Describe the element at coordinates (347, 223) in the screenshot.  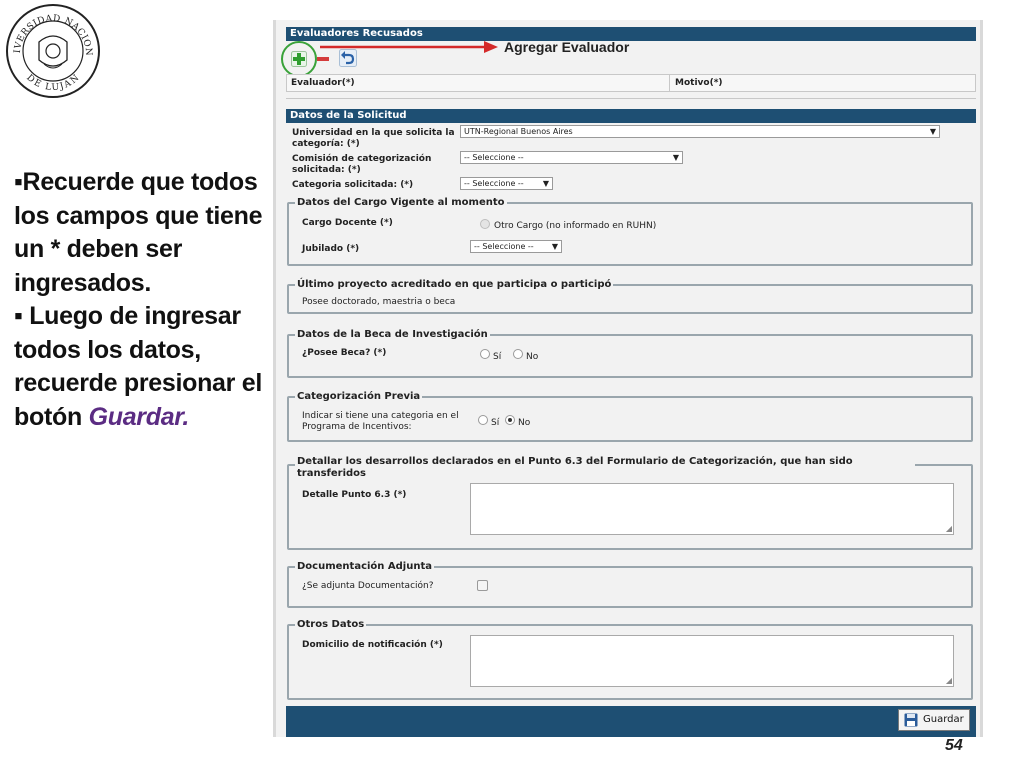
I see `cargo-docente-label: Cargo Docente (*)` at that location.